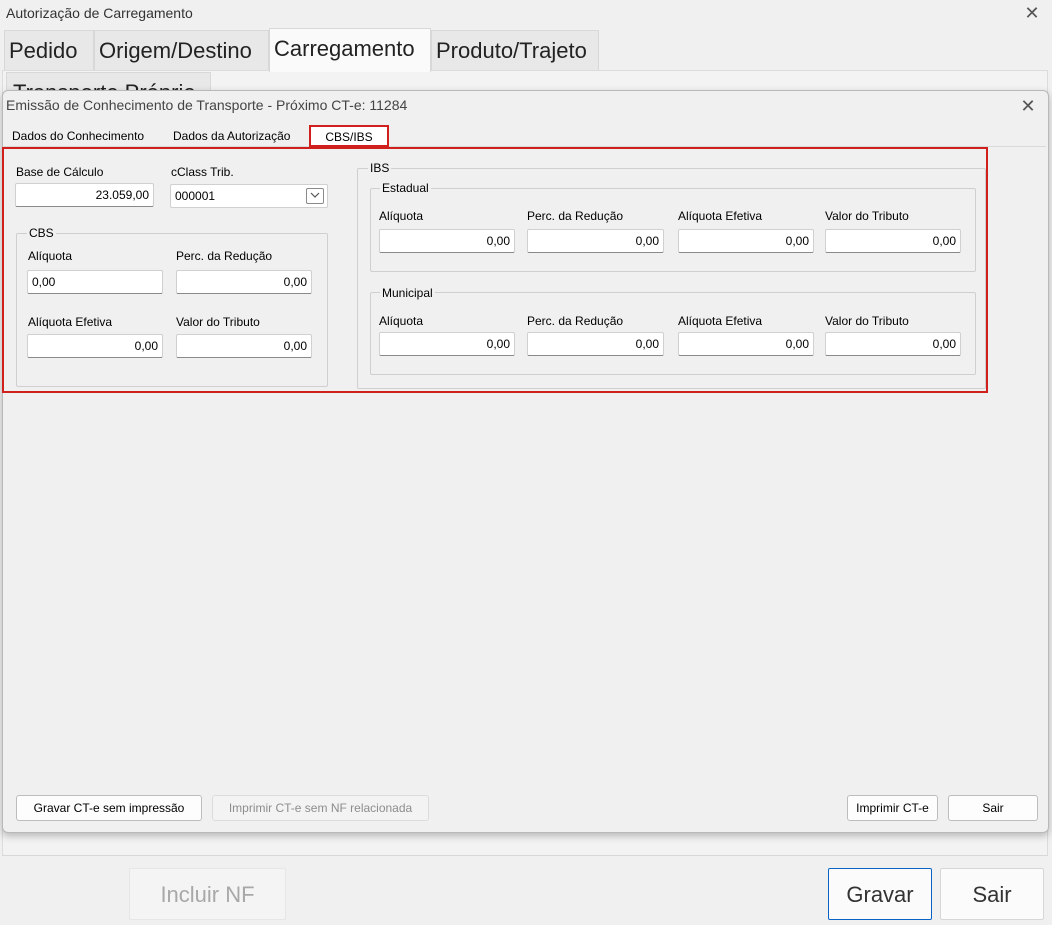  Describe the element at coordinates (224, 256) in the screenshot. I see `cbs-perc-reducao-label: Perc. da Redução` at that location.